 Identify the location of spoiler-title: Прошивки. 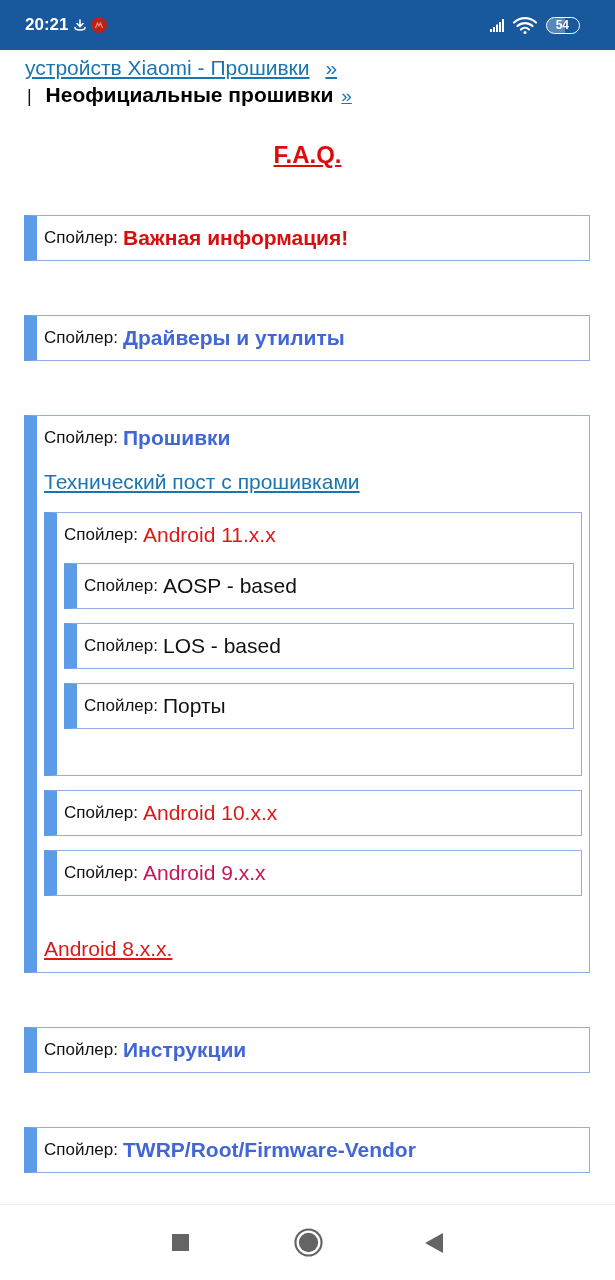
(177, 438).